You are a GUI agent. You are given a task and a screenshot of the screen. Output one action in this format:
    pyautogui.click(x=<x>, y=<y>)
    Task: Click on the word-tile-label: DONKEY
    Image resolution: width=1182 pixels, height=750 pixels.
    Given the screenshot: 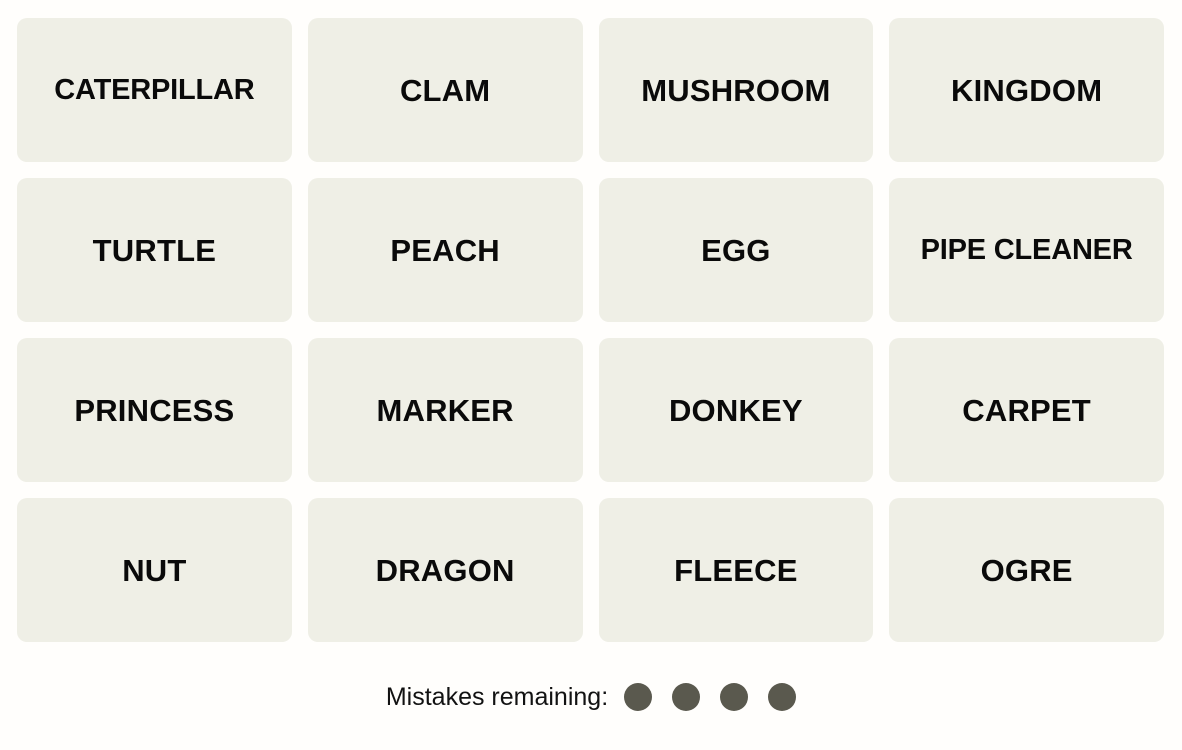 What is the action you would take?
    pyautogui.click(x=735, y=410)
    